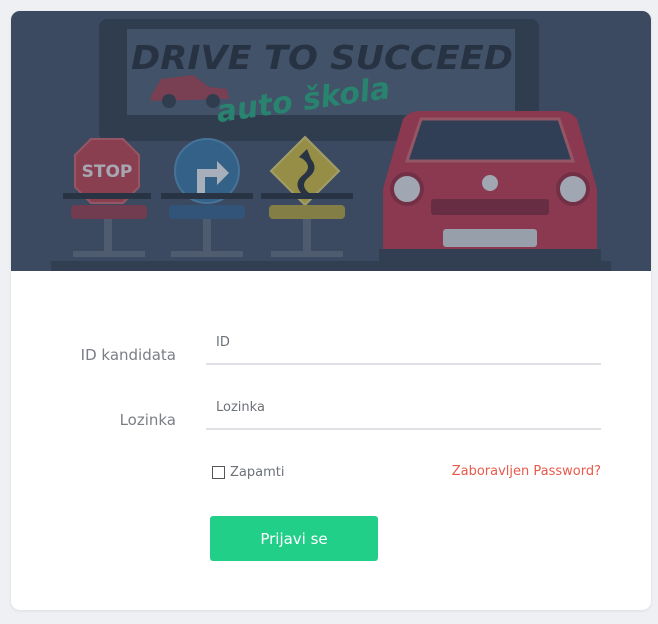 The image size is (658, 624). What do you see at coordinates (128, 355) in the screenshot?
I see `id-label: ID kandidata` at bounding box center [128, 355].